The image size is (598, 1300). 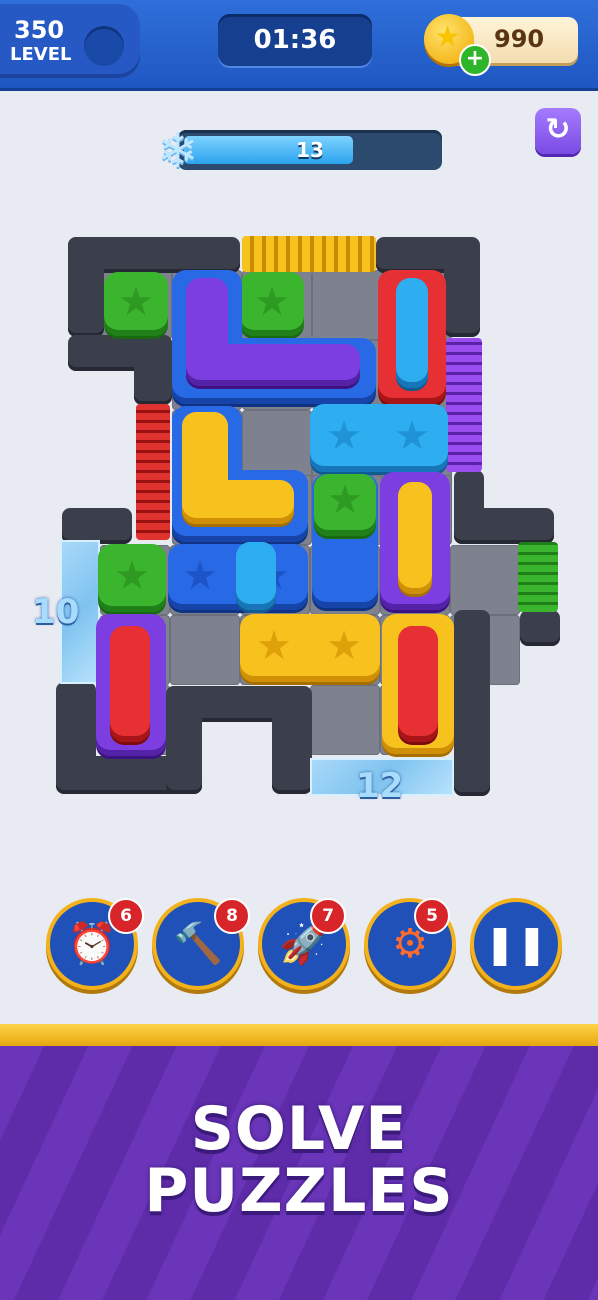 What do you see at coordinates (299, 1191) in the screenshot?
I see `banner-line-2: PUZZLES` at bounding box center [299, 1191].